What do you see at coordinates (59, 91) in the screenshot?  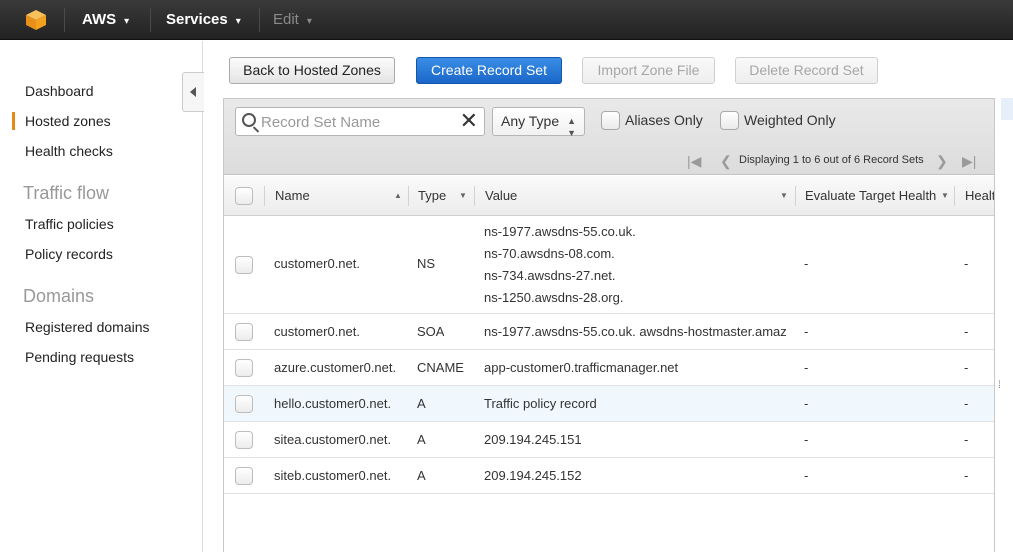 I see `sidebar-item-dashboard: Dashboard` at bounding box center [59, 91].